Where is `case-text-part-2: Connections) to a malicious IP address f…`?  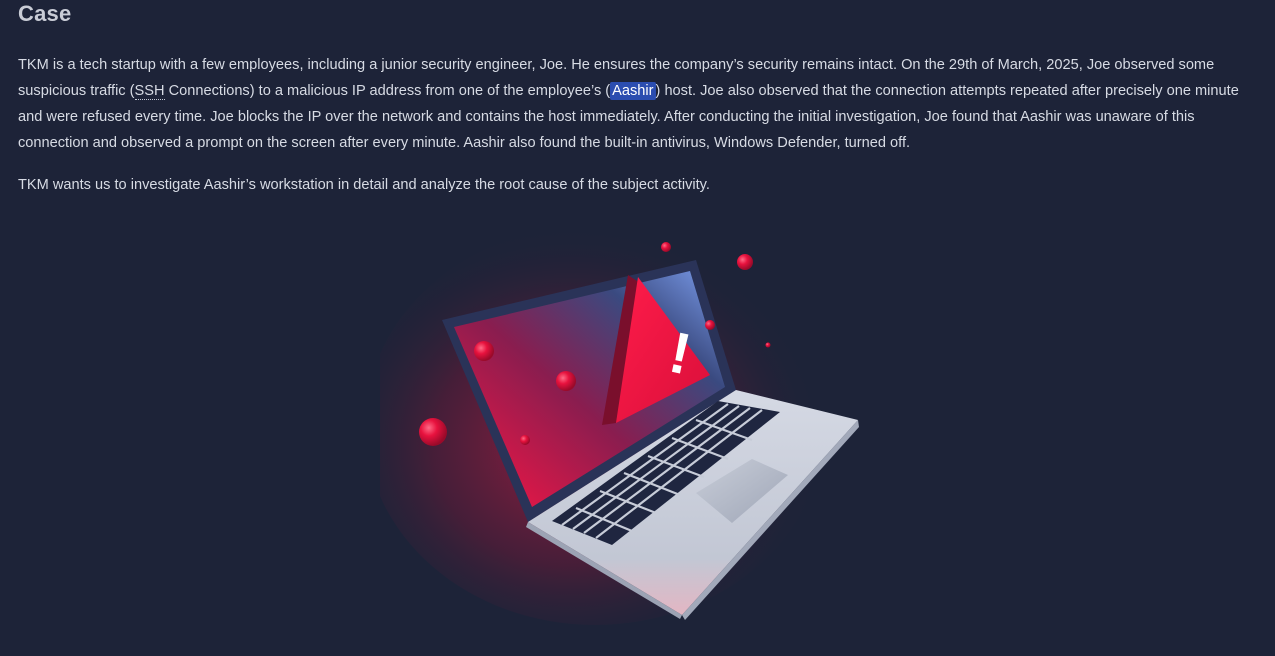 case-text-part-2: Connections) to a malicious IP address f… is located at coordinates (387, 91).